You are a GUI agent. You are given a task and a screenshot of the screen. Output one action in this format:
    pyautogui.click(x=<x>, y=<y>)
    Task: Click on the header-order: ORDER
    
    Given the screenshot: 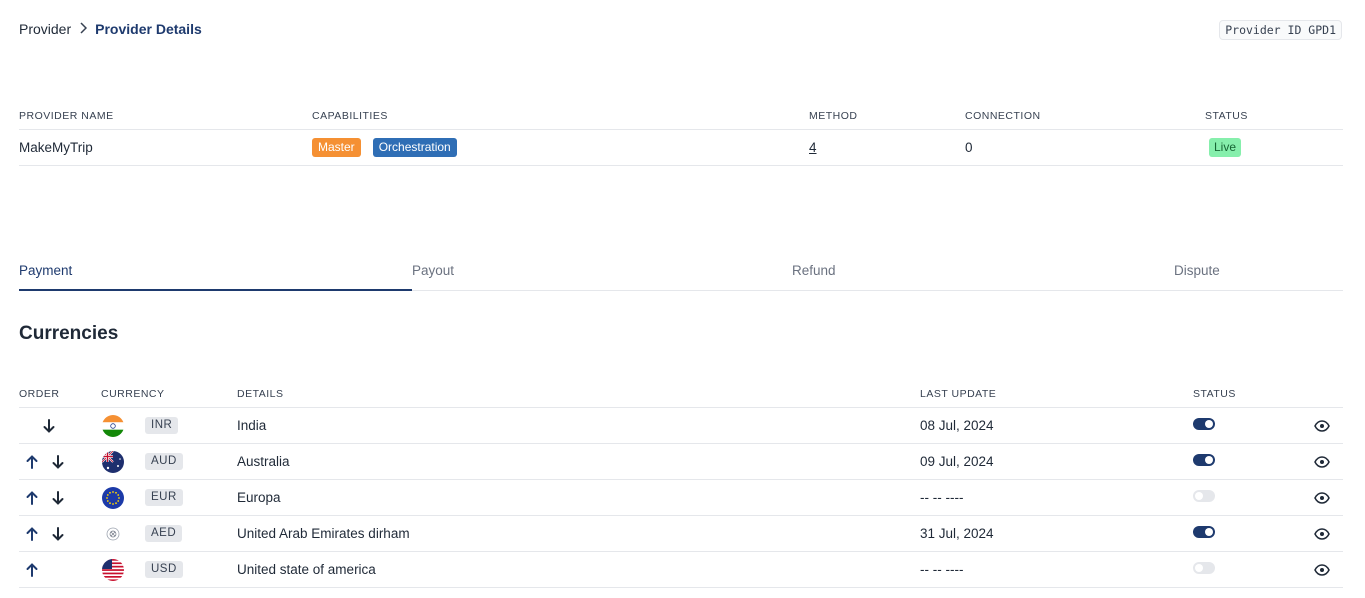 What is the action you would take?
    pyautogui.click(x=39, y=393)
    